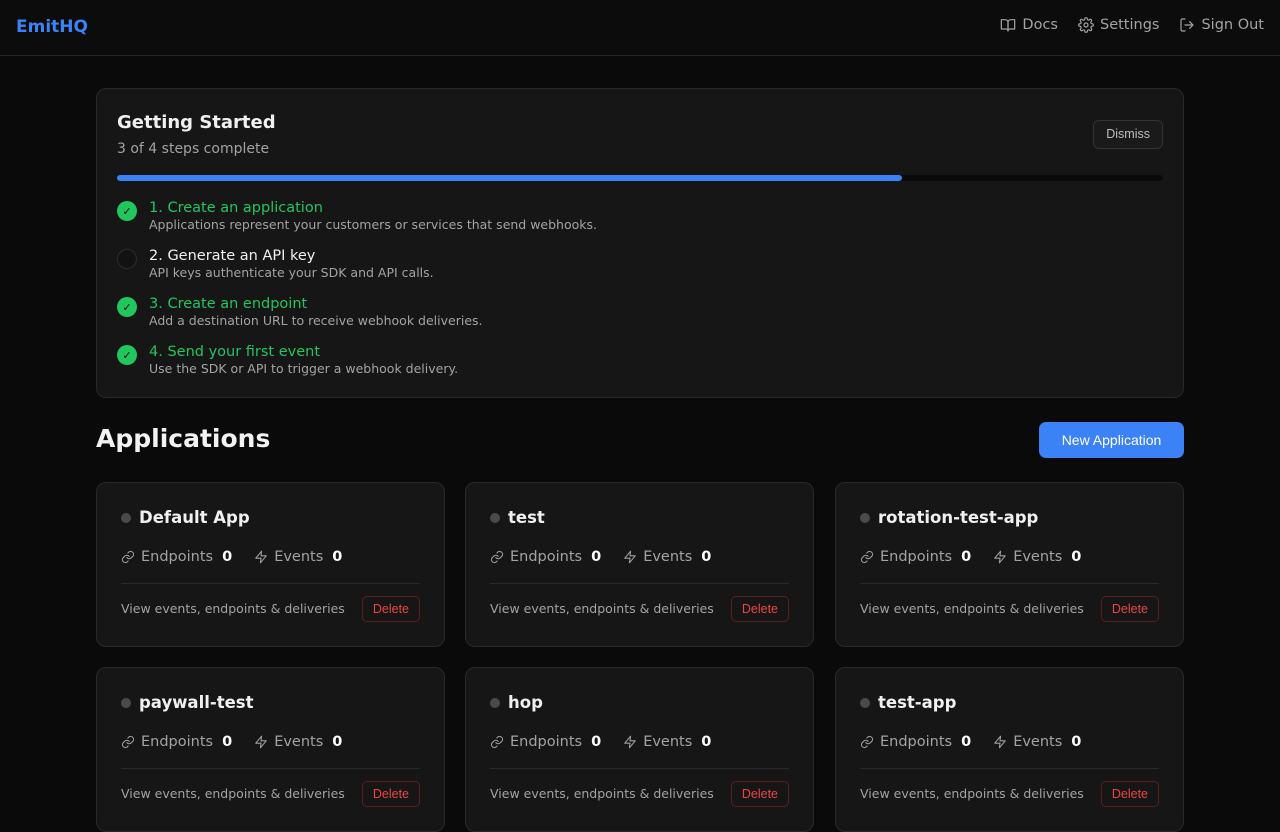 Image resolution: width=1280 pixels, height=832 pixels. What do you see at coordinates (1128, 134) in the screenshot?
I see `dismiss-button: Dismiss` at bounding box center [1128, 134].